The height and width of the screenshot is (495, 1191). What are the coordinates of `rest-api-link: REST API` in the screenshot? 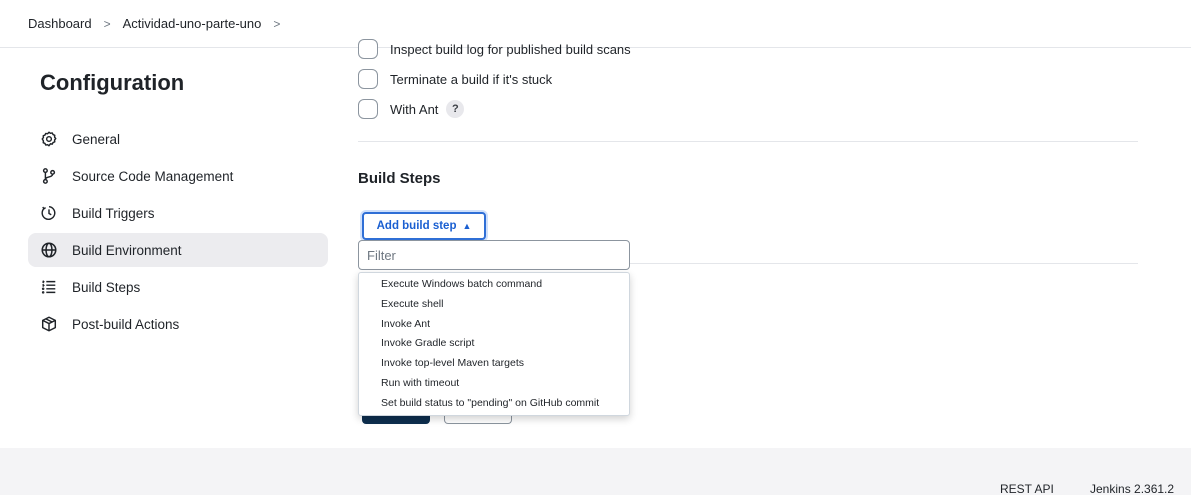 It's located at (1027, 488).